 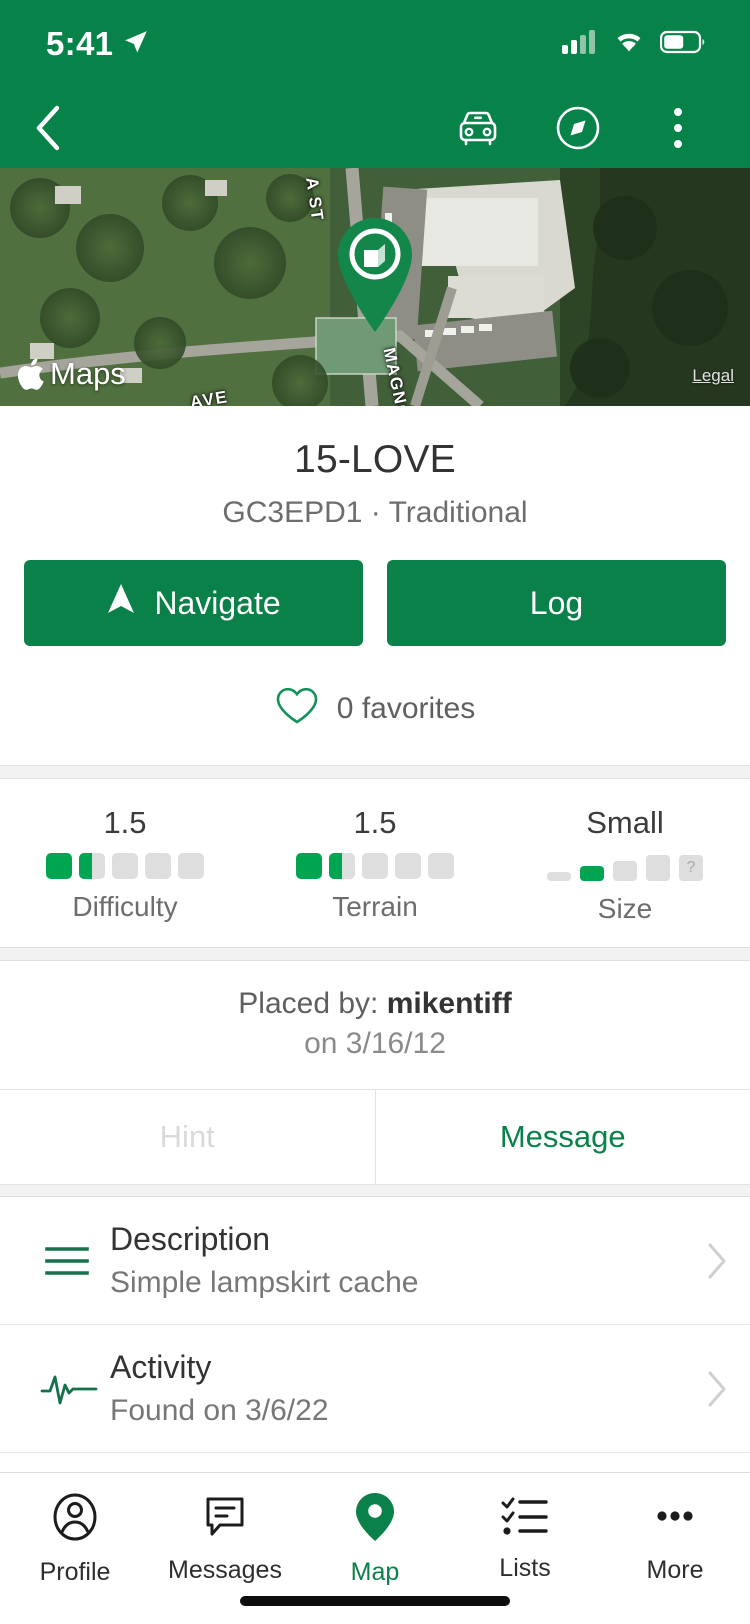 I want to click on heart-outline-icon, so click(x=297, y=708).